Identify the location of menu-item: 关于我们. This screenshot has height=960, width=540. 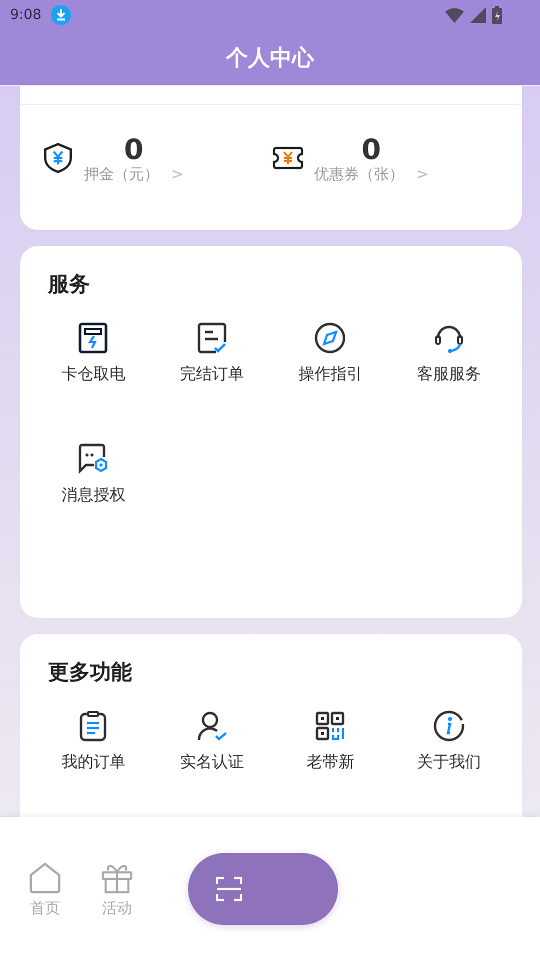
(449, 741).